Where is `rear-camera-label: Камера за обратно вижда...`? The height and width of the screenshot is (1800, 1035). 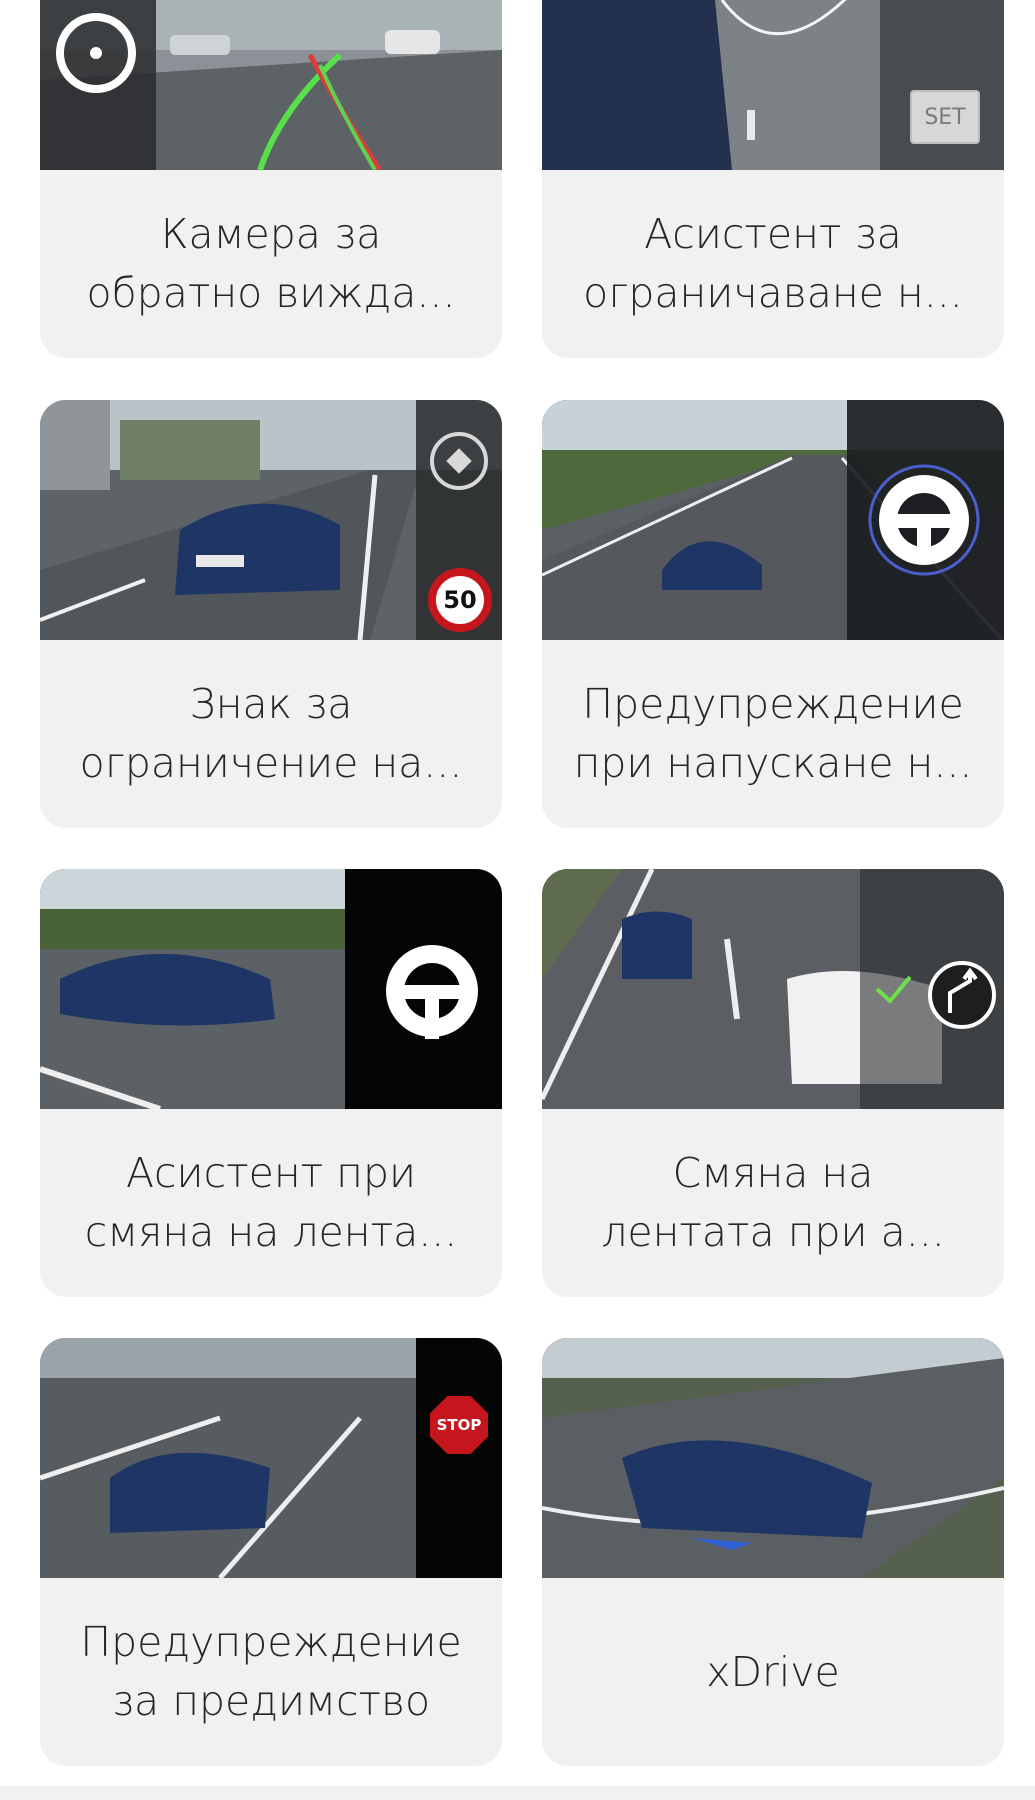
rear-camera-label: Камера за обратно вижда... is located at coordinates (271, 263).